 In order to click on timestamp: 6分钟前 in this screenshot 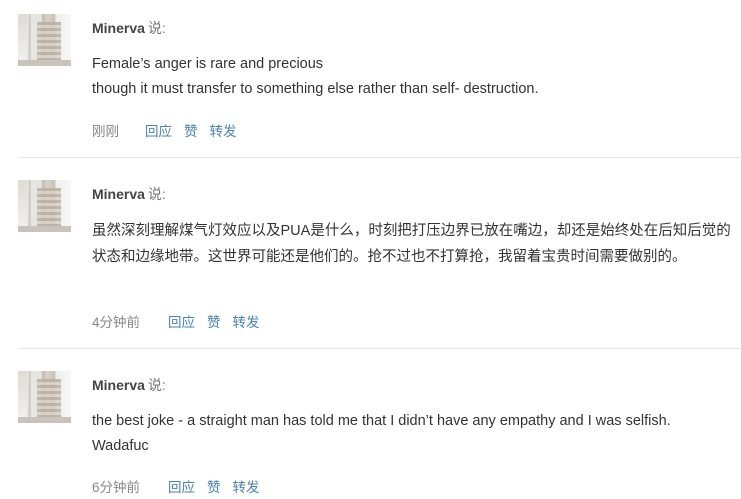, I will do `click(116, 487)`.